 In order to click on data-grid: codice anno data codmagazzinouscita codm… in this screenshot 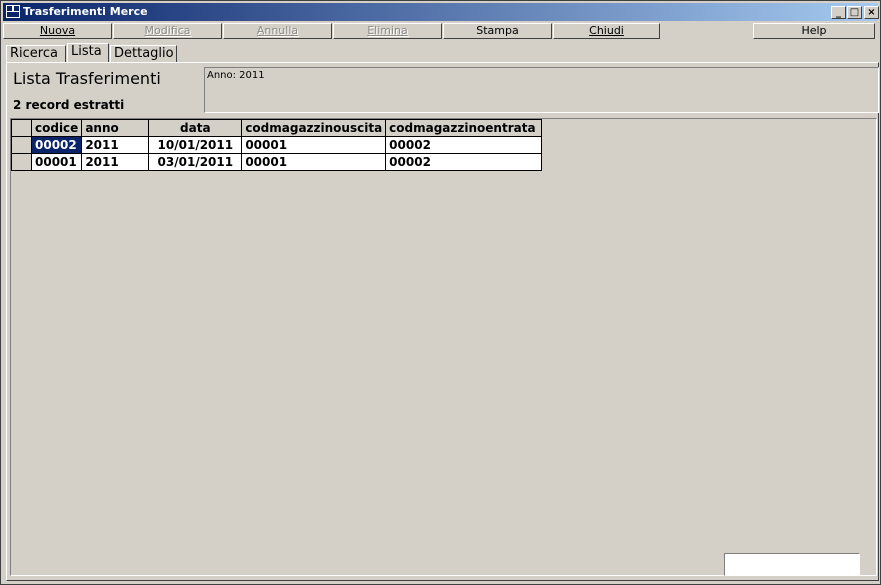, I will do `click(277, 145)`.